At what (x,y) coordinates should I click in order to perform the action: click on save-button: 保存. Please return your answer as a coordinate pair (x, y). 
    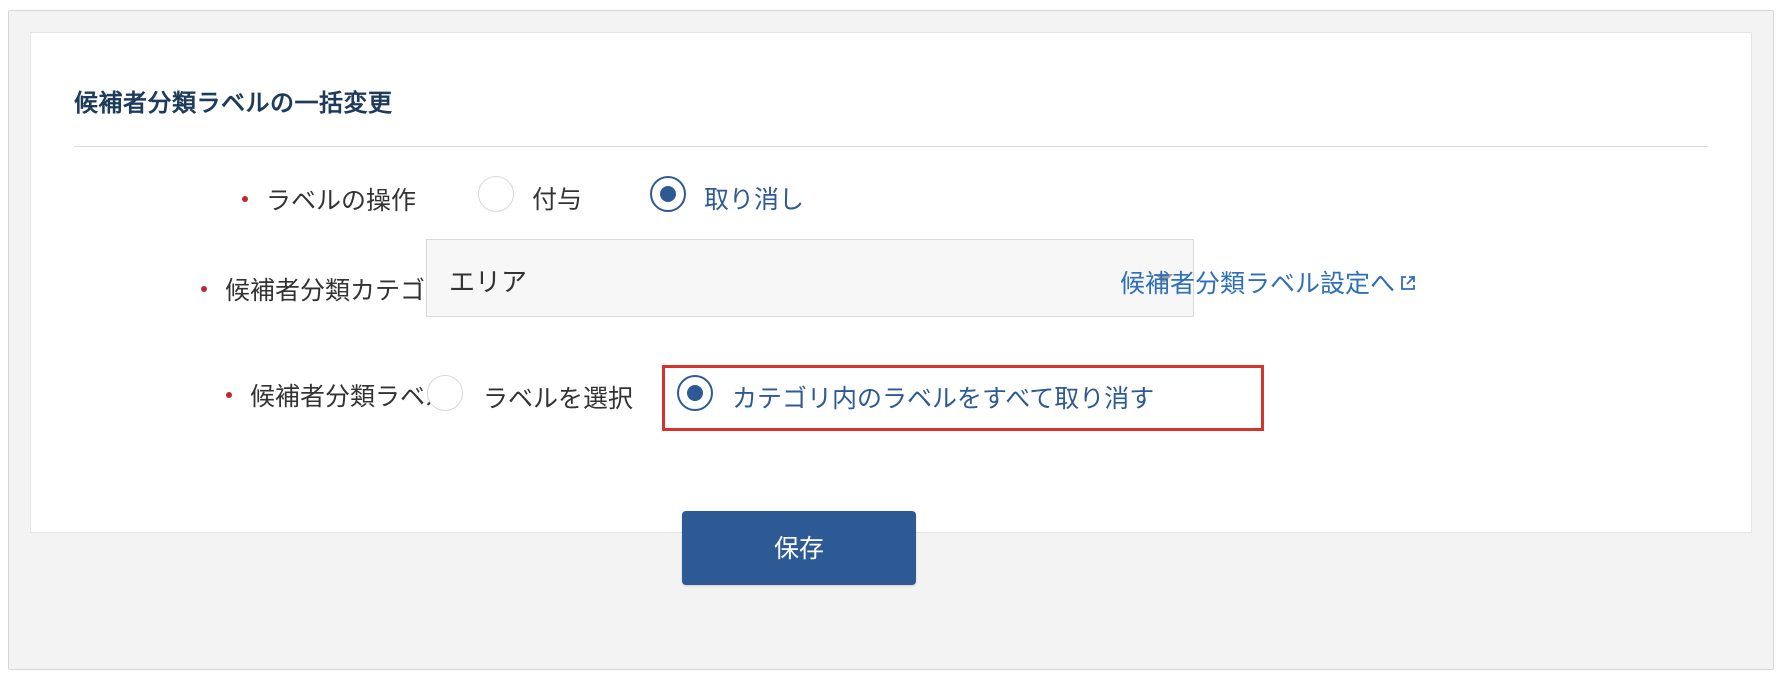
    Looking at the image, I should click on (799, 548).